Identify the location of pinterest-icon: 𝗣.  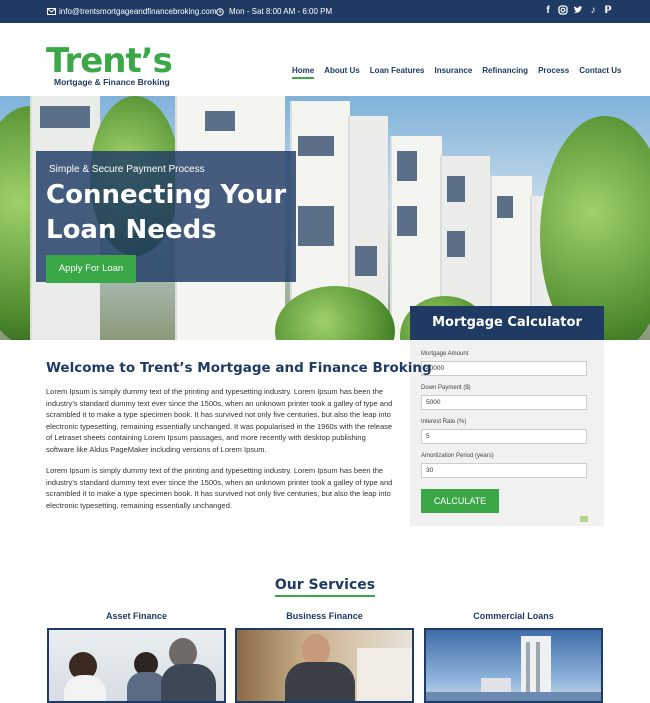
(608, 11).